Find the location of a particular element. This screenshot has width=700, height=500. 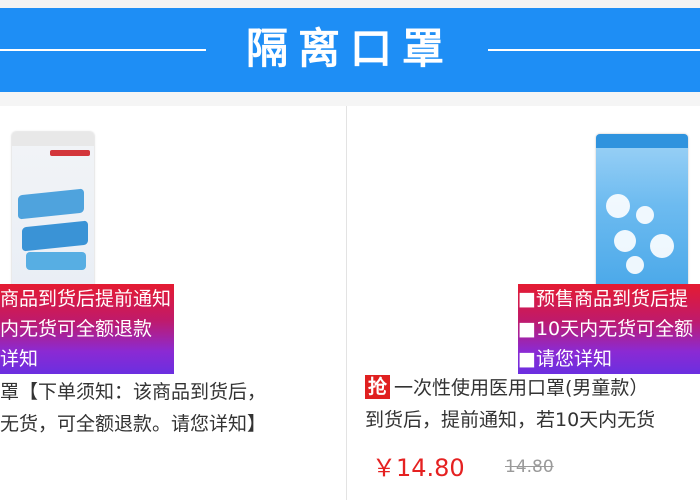

flash-sale-badge: 抢 is located at coordinates (378, 387).